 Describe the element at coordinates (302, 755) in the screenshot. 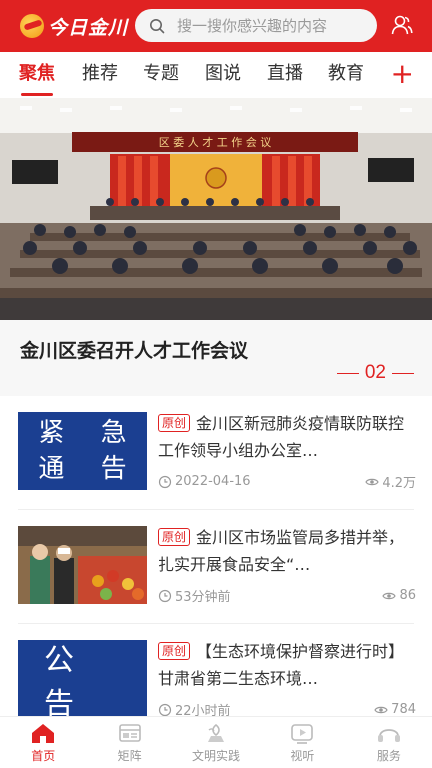

I see `nav-label: 视听` at that location.